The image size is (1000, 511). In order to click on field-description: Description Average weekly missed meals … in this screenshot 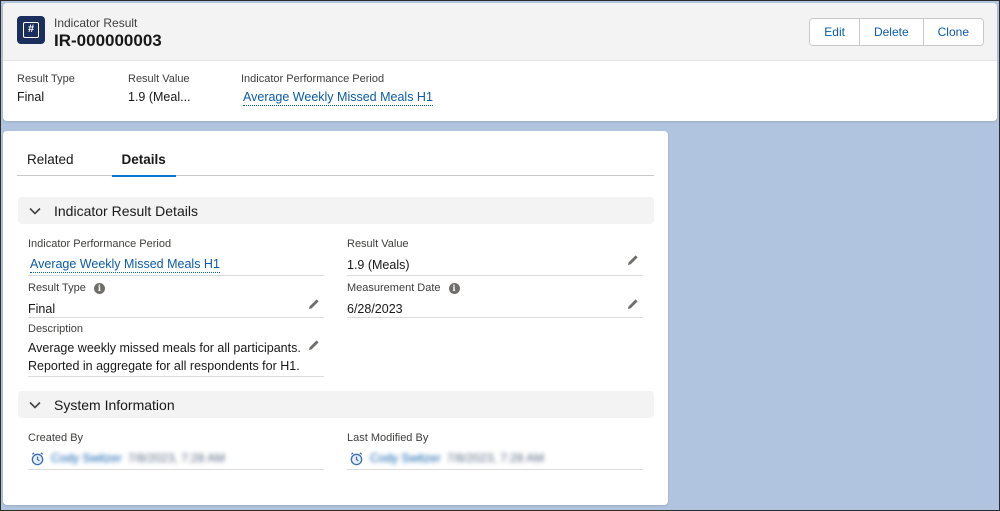, I will do `click(176, 350)`.